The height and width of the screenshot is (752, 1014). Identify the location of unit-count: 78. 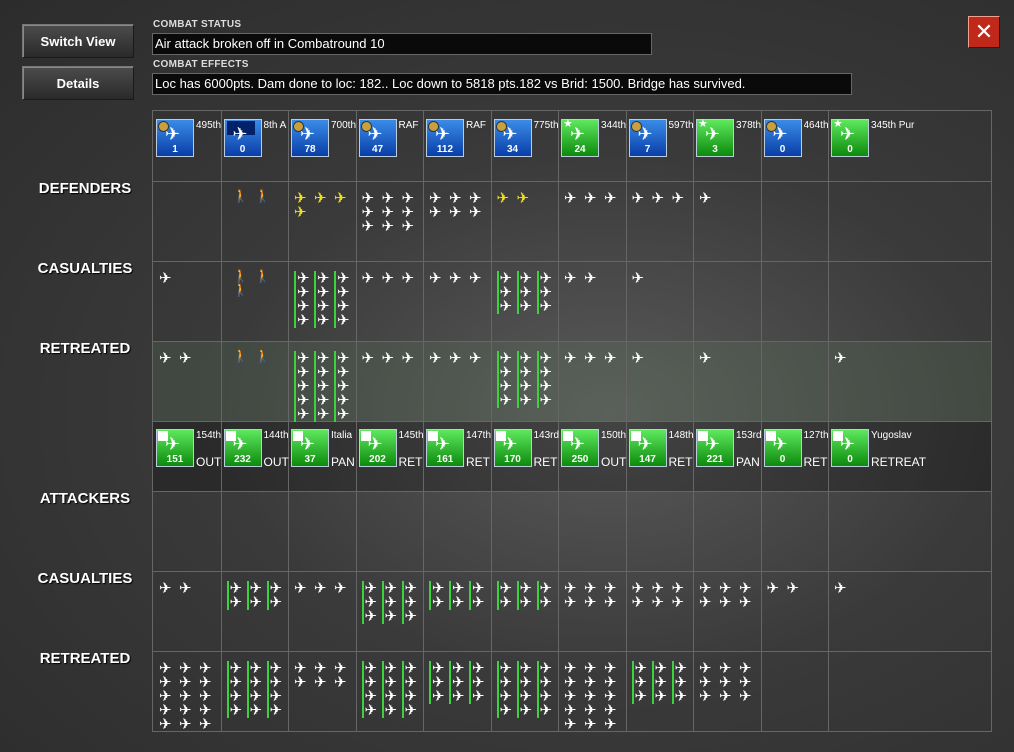
(310, 149).